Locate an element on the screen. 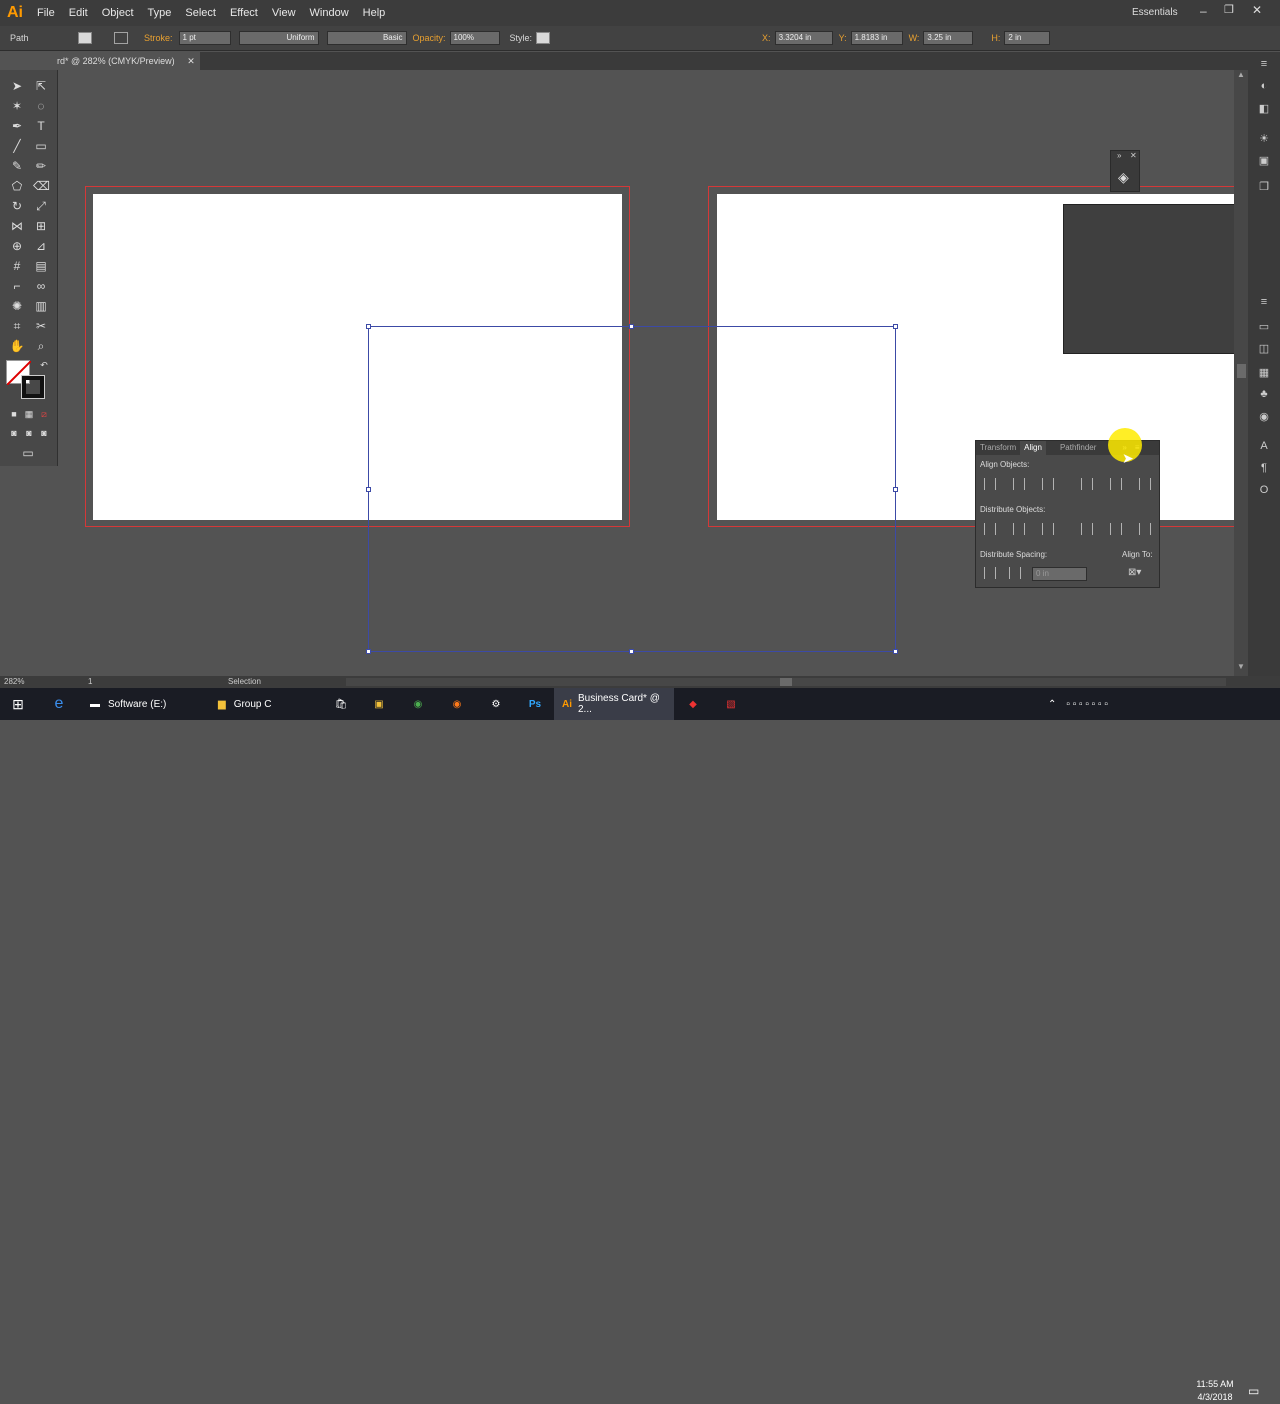 The width and height of the screenshot is (1280, 1404). menu-file: File is located at coordinates (46, 13).